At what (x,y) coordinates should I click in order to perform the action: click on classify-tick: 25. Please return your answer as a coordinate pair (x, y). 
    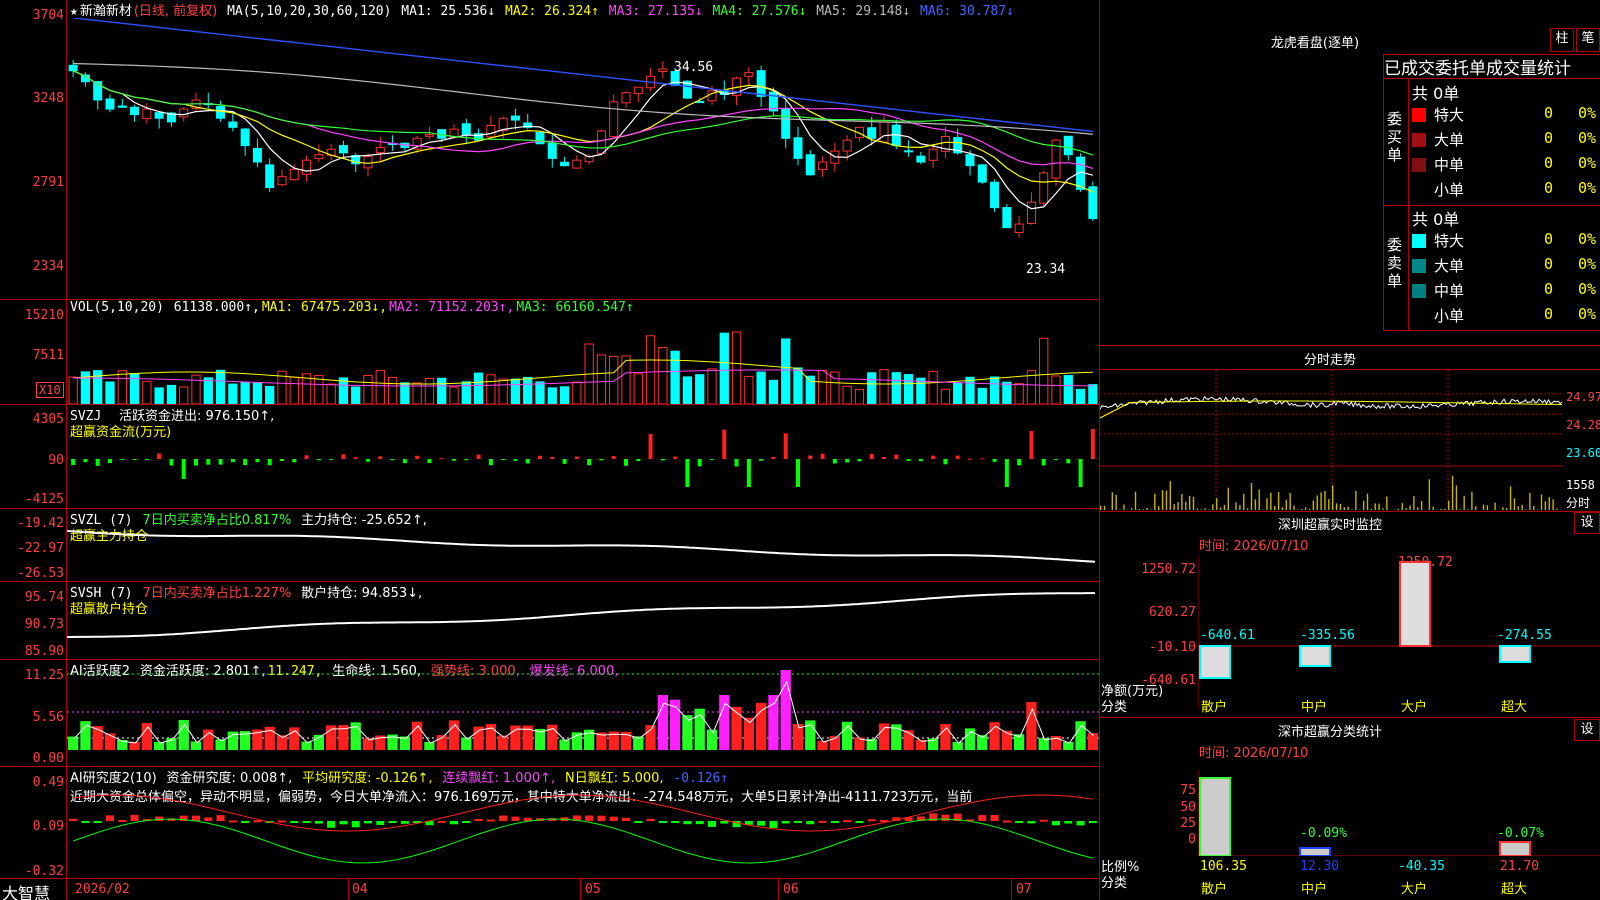
    Looking at the image, I should click on (1188, 823).